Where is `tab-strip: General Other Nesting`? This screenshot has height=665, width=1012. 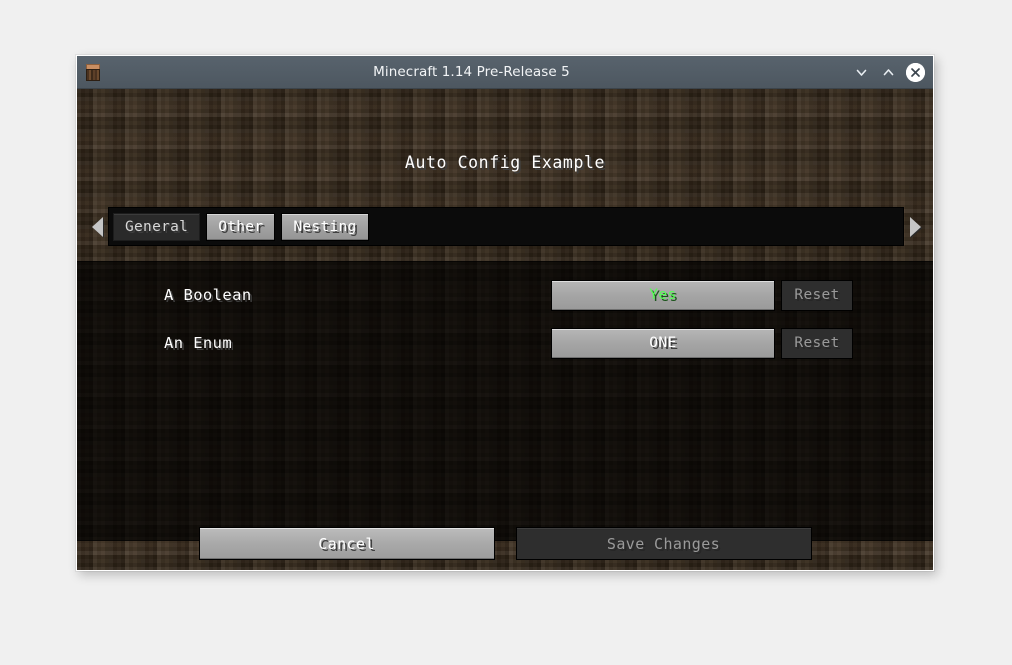 tab-strip: General Other Nesting is located at coordinates (506, 226).